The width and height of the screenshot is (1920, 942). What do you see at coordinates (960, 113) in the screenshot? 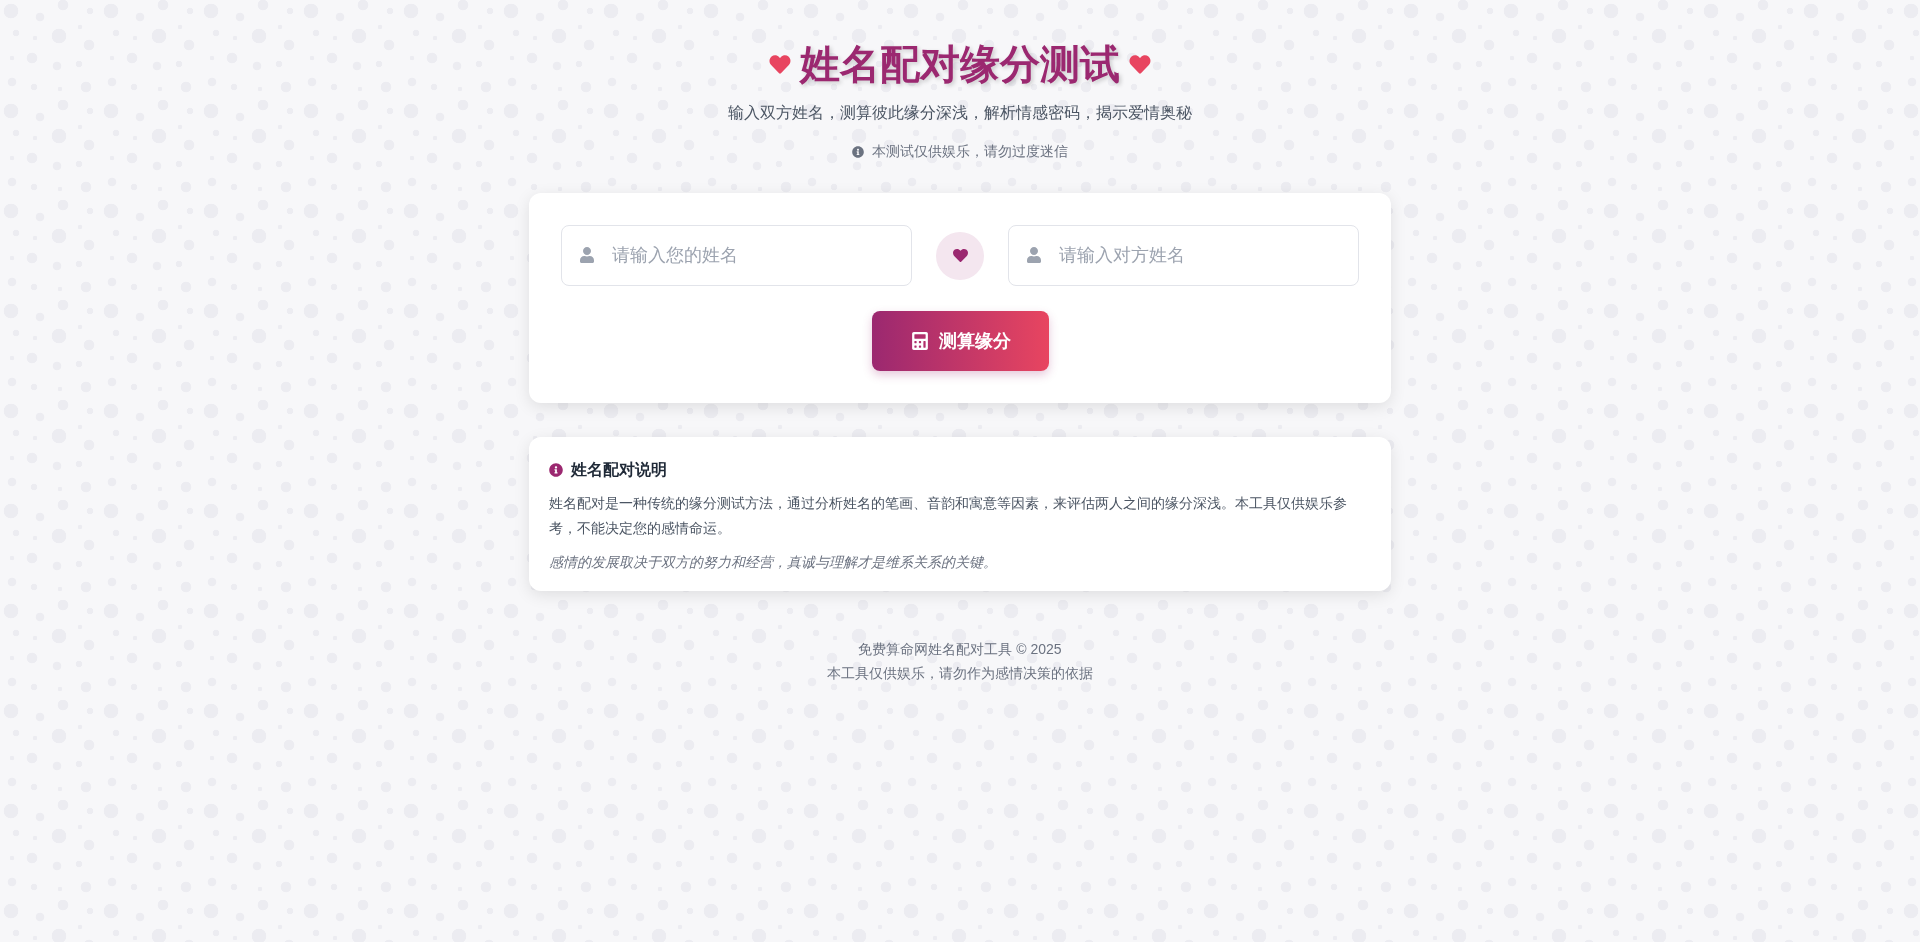
I see `page-subtitle: 输入双方姓名，测算彼此缘分深浅，解析情感密码，揭示爱情奥秘` at bounding box center [960, 113].